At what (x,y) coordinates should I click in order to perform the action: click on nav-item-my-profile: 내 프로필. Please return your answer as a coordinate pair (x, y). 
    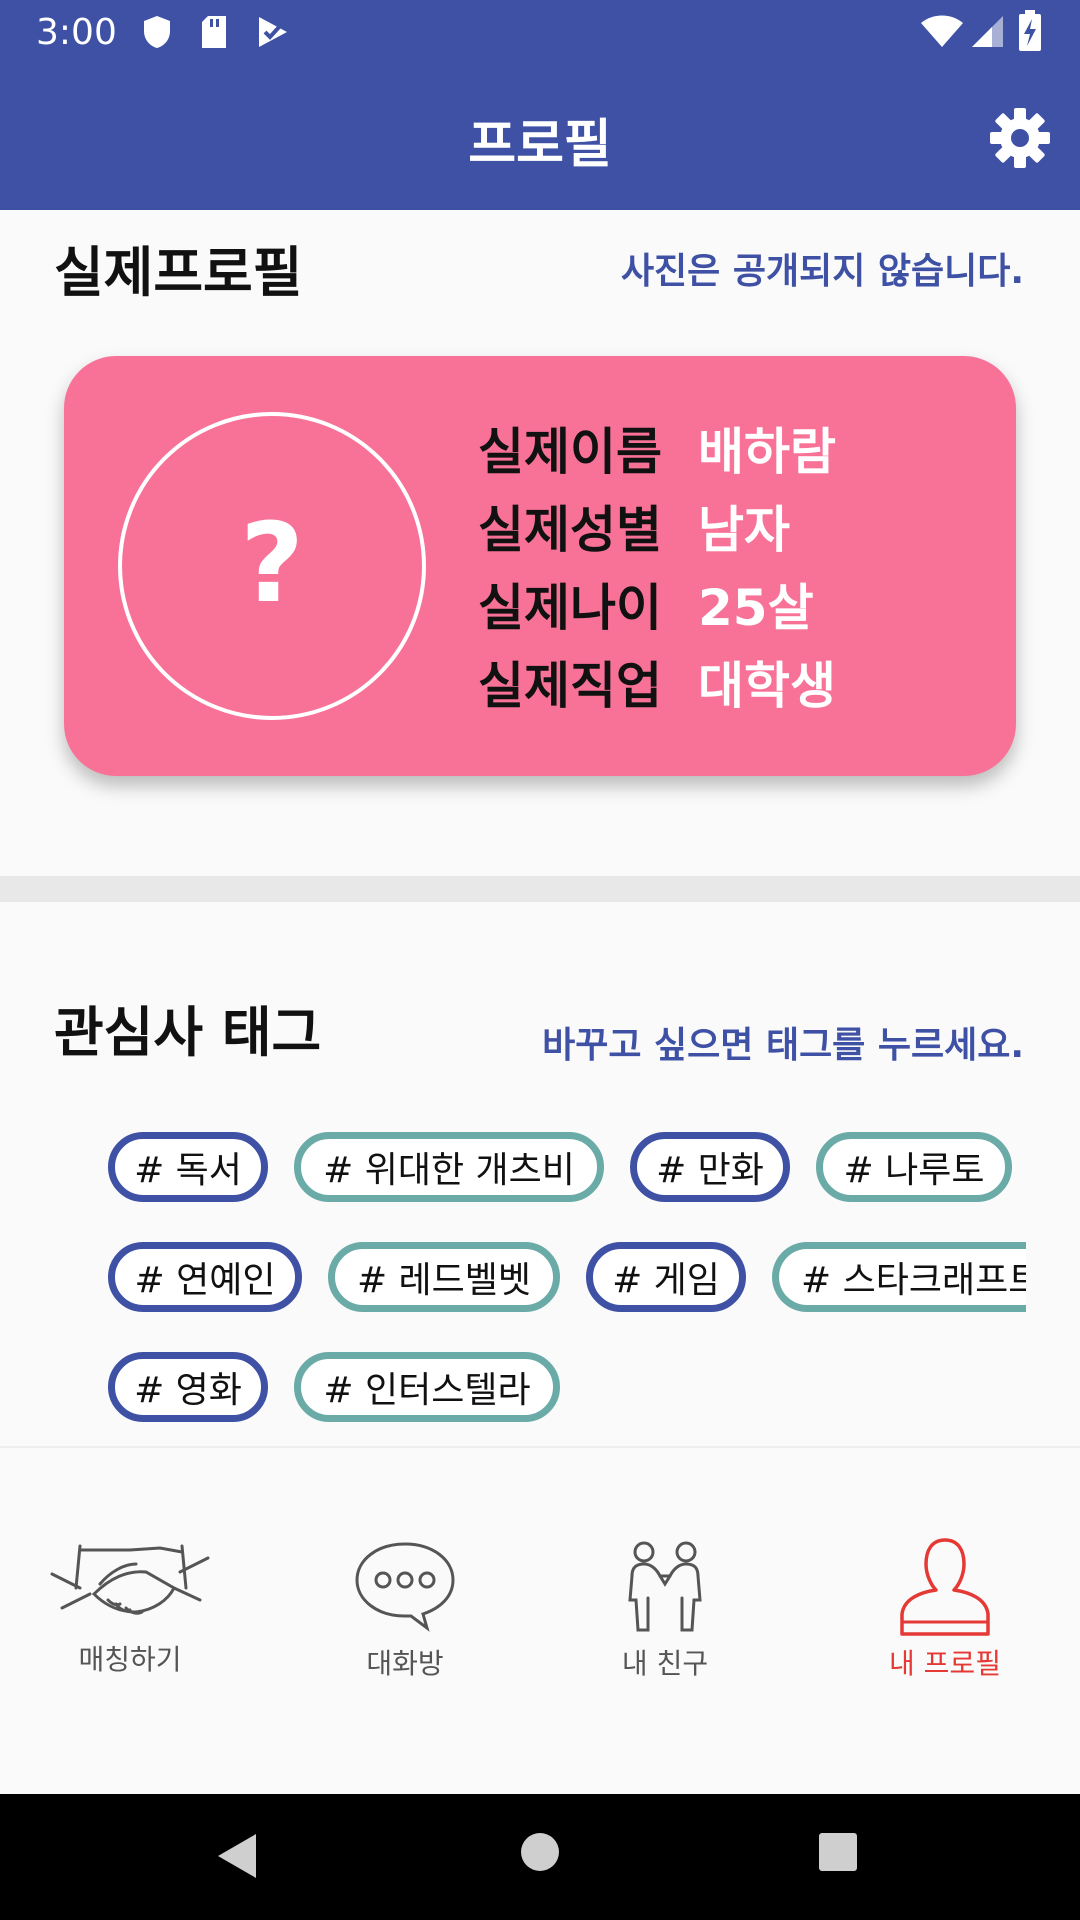
    Looking at the image, I should click on (945, 1568).